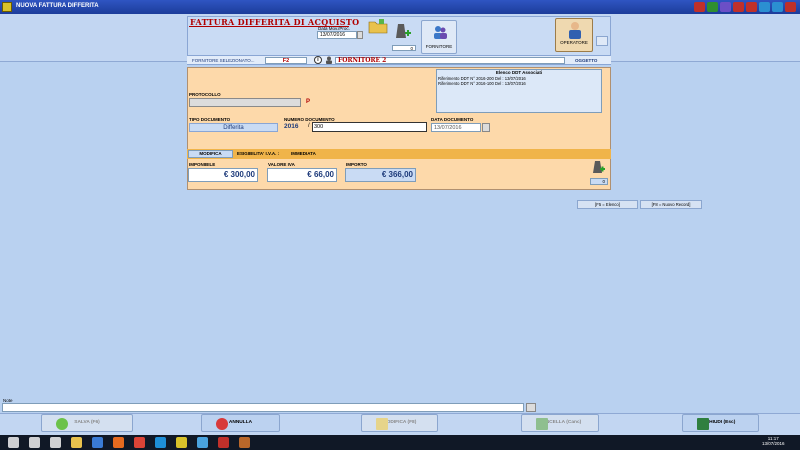 Image resolution: width=800 pixels, height=450 pixels. Describe the element at coordinates (400, 7) in the screenshot. I see `title-bar` at that location.